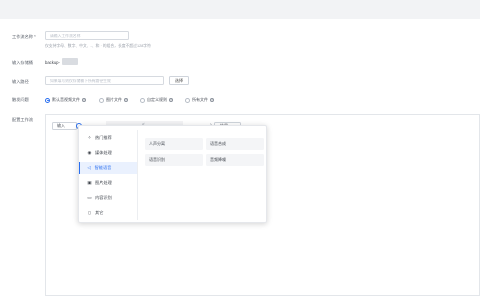 This screenshot has height=300, width=480. I want to click on menu-category-hot: ✧ 热门推荐, so click(108, 138).